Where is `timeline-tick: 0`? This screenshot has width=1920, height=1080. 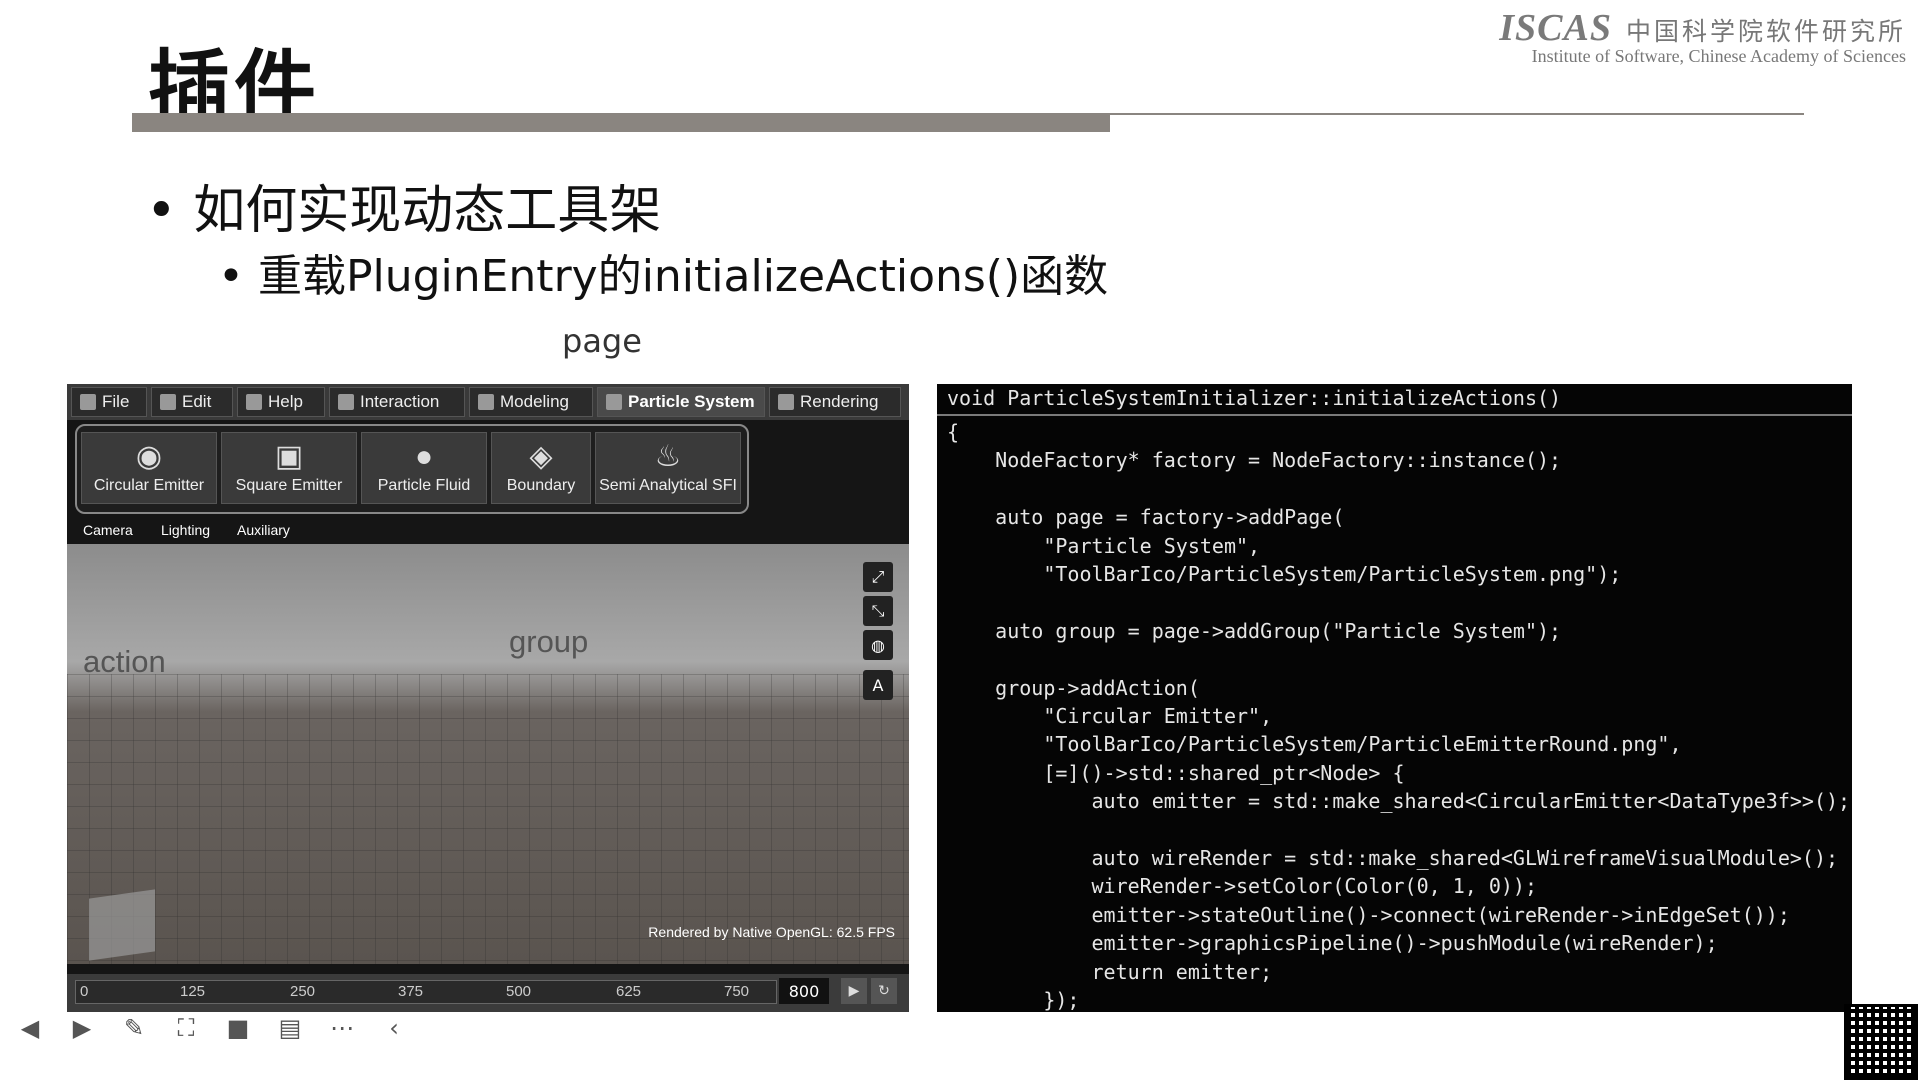
timeline-tick: 0 is located at coordinates (84, 991).